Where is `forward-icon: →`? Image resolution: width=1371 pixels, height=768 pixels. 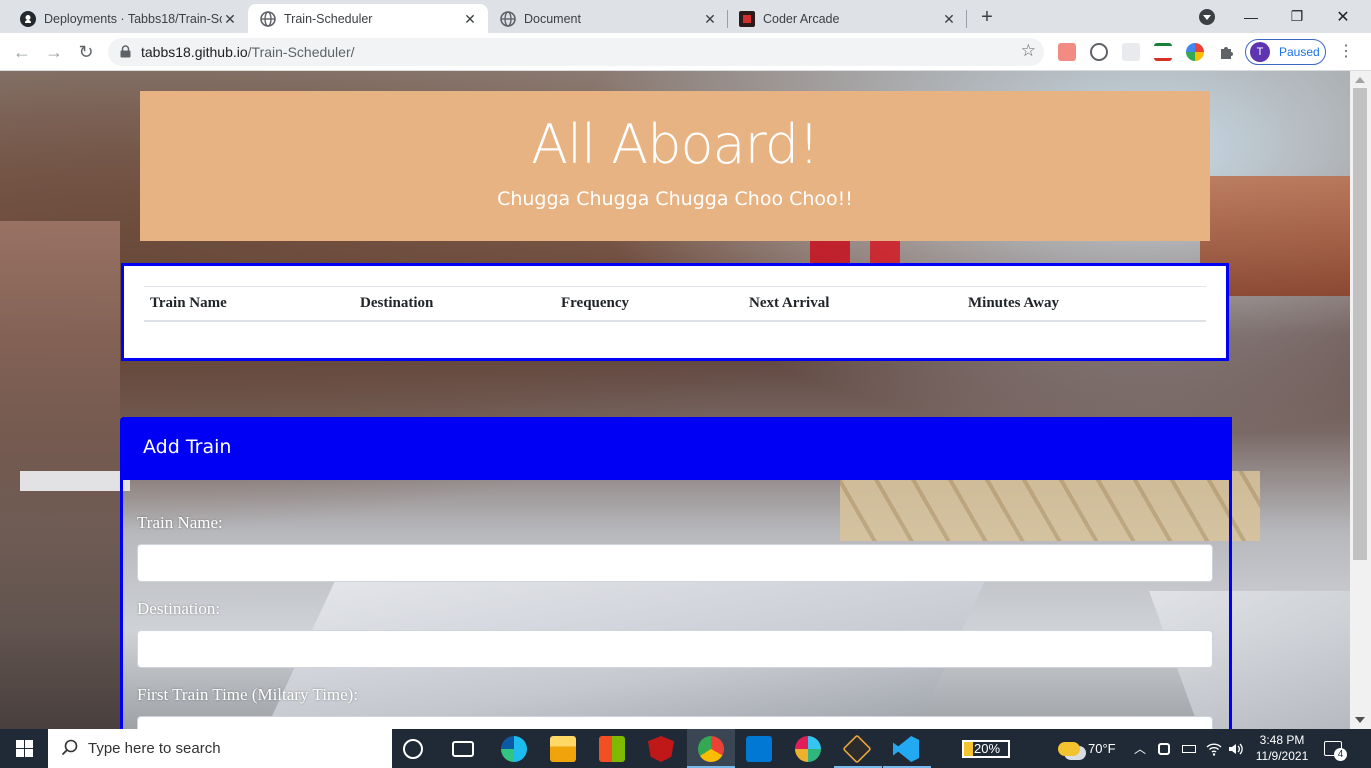
forward-icon: → is located at coordinates (54, 52).